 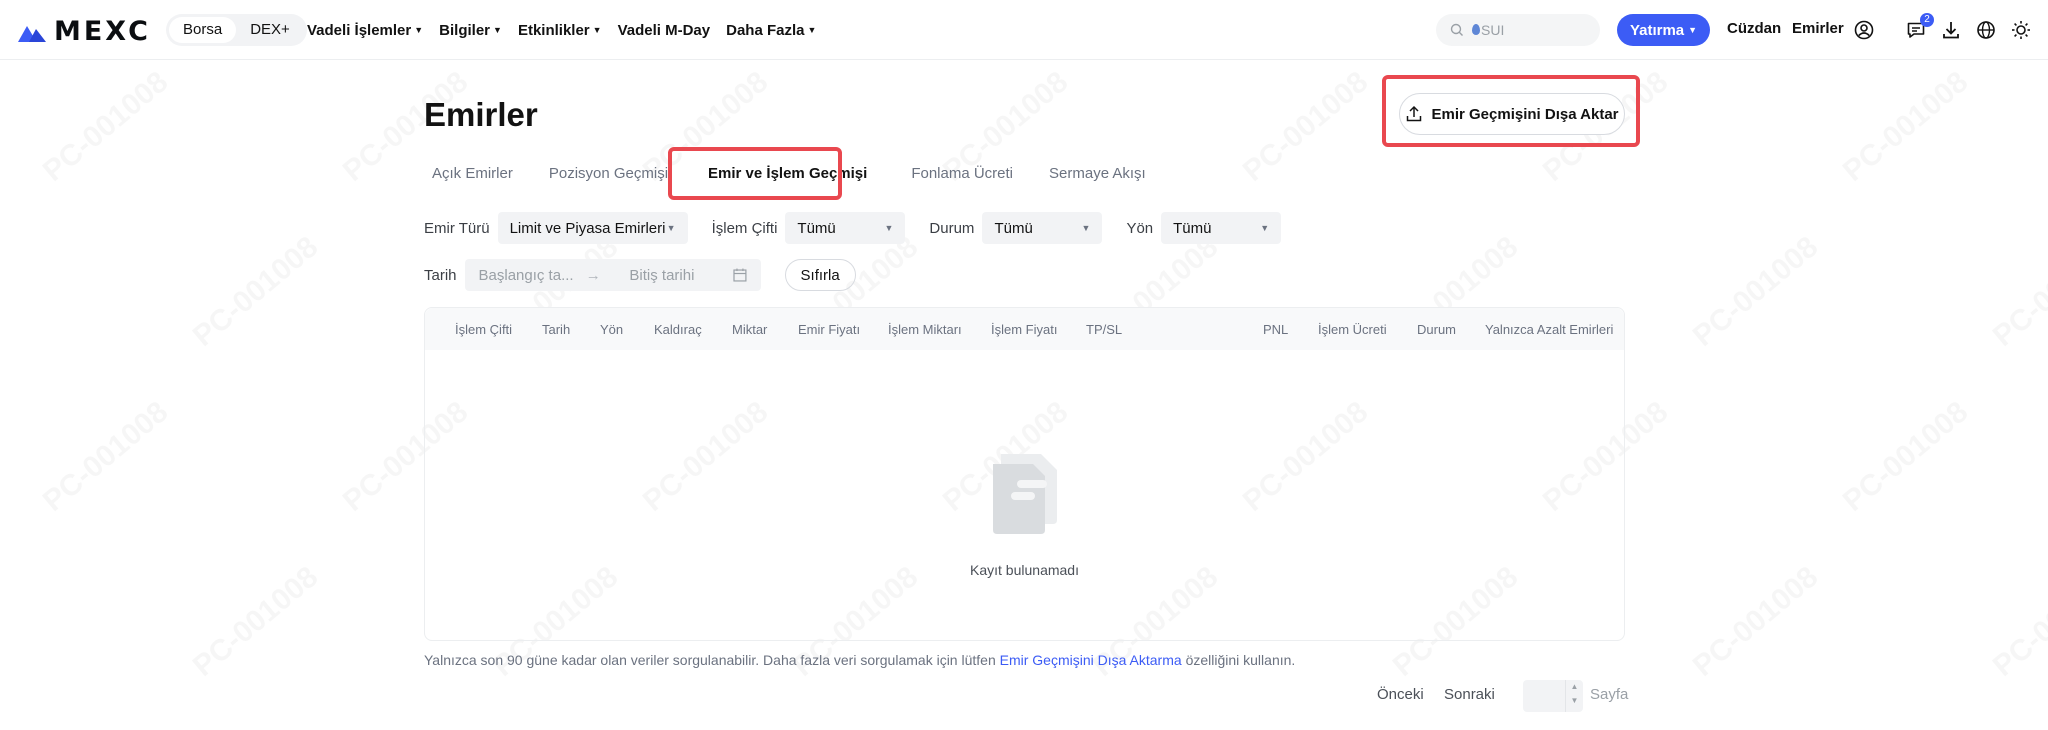 I want to click on side-label: Yön, so click(x=1140, y=228).